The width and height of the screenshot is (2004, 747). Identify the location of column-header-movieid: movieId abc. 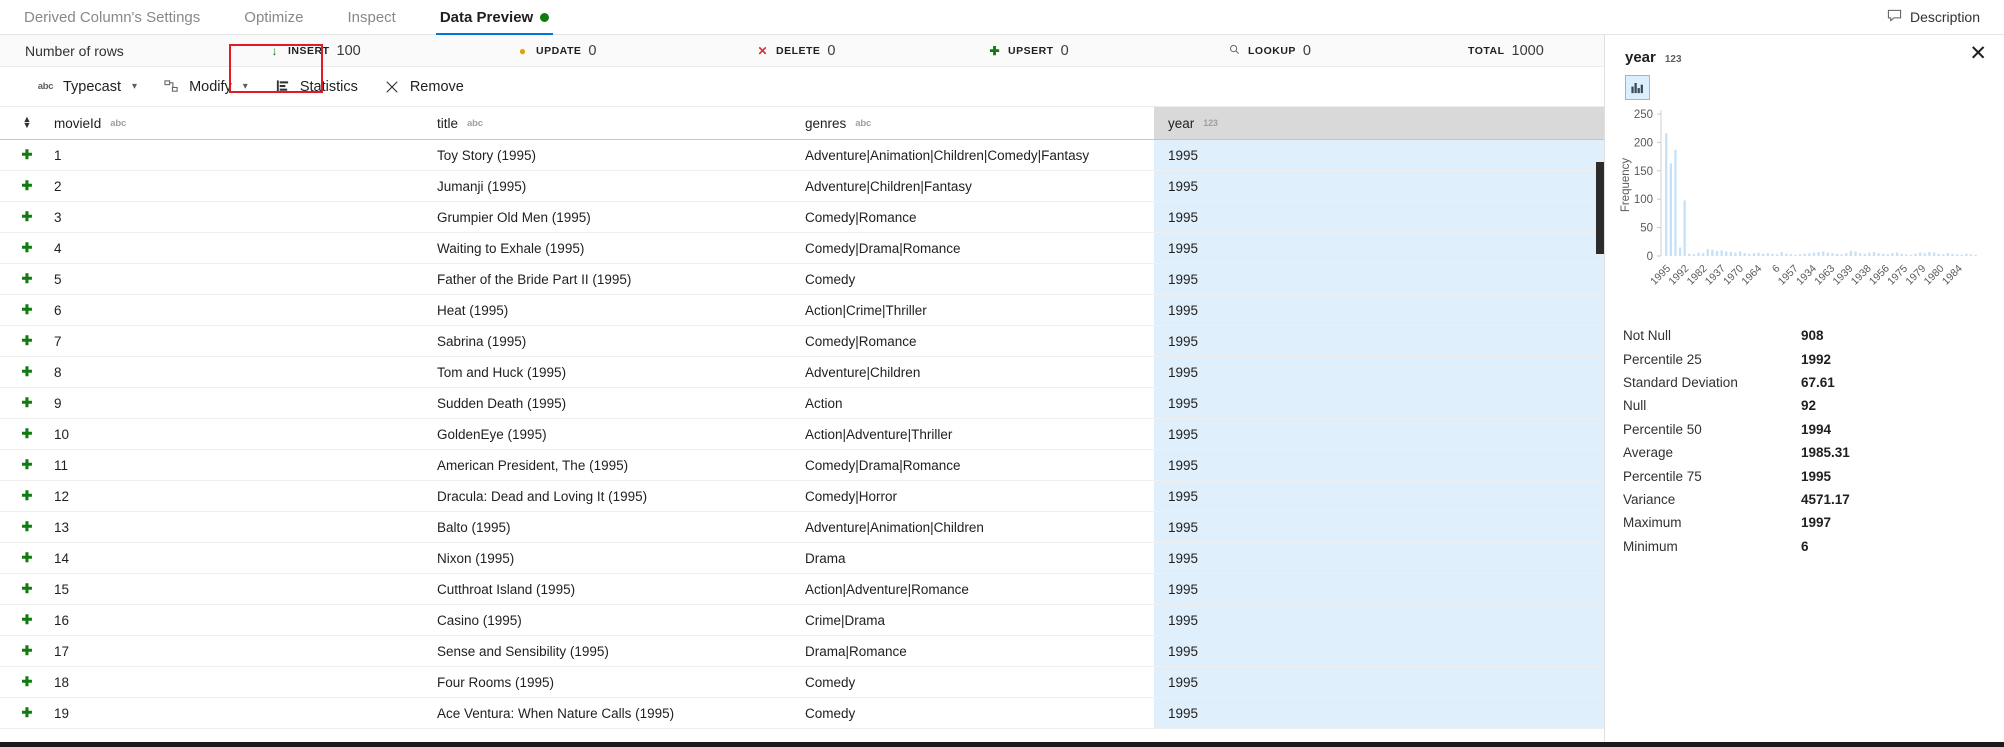
(231, 123).